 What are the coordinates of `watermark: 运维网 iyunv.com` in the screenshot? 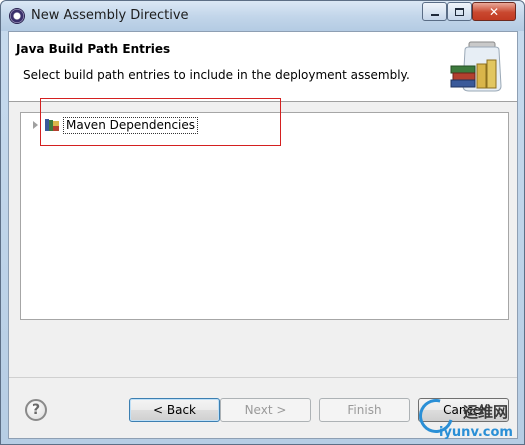 It's located at (463, 417).